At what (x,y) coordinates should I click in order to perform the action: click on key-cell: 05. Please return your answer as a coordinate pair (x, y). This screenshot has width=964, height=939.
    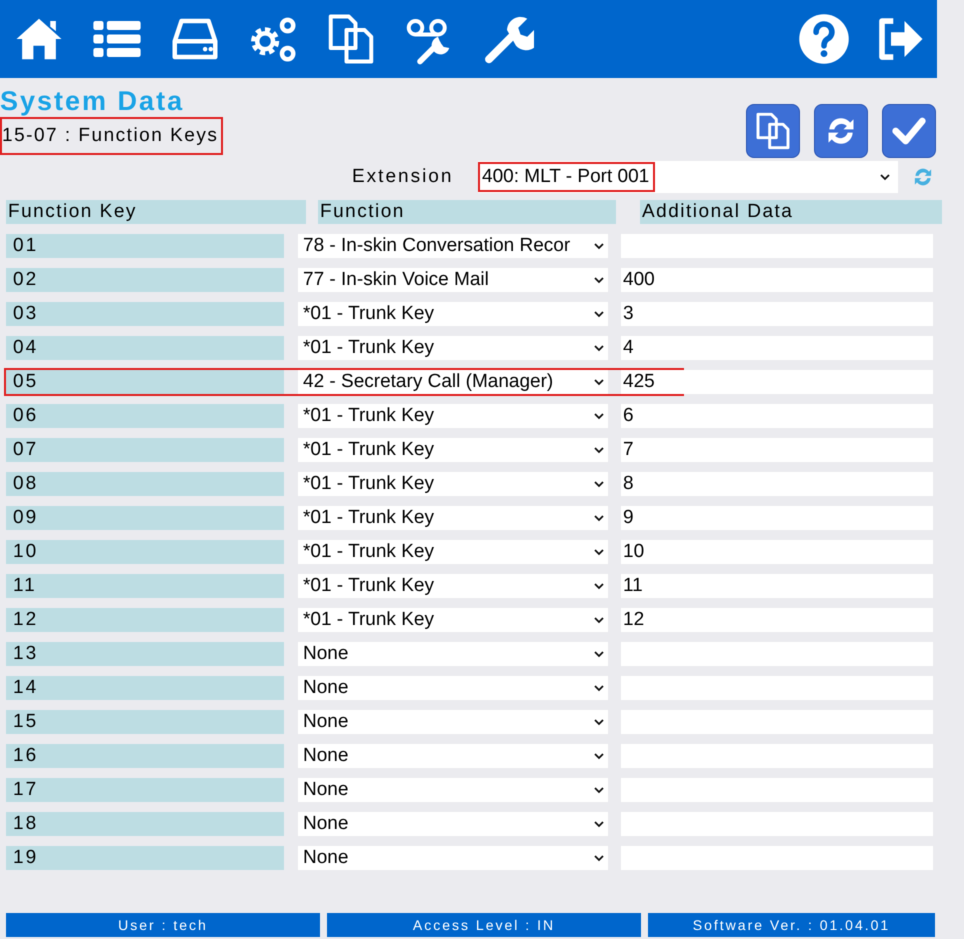
    Looking at the image, I should click on (145, 382).